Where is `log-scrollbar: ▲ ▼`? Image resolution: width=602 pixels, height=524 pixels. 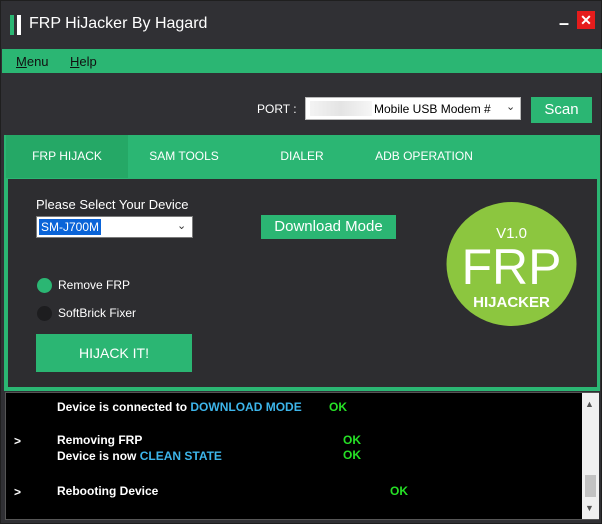
log-scrollbar: ▲ ▼ is located at coordinates (590, 456).